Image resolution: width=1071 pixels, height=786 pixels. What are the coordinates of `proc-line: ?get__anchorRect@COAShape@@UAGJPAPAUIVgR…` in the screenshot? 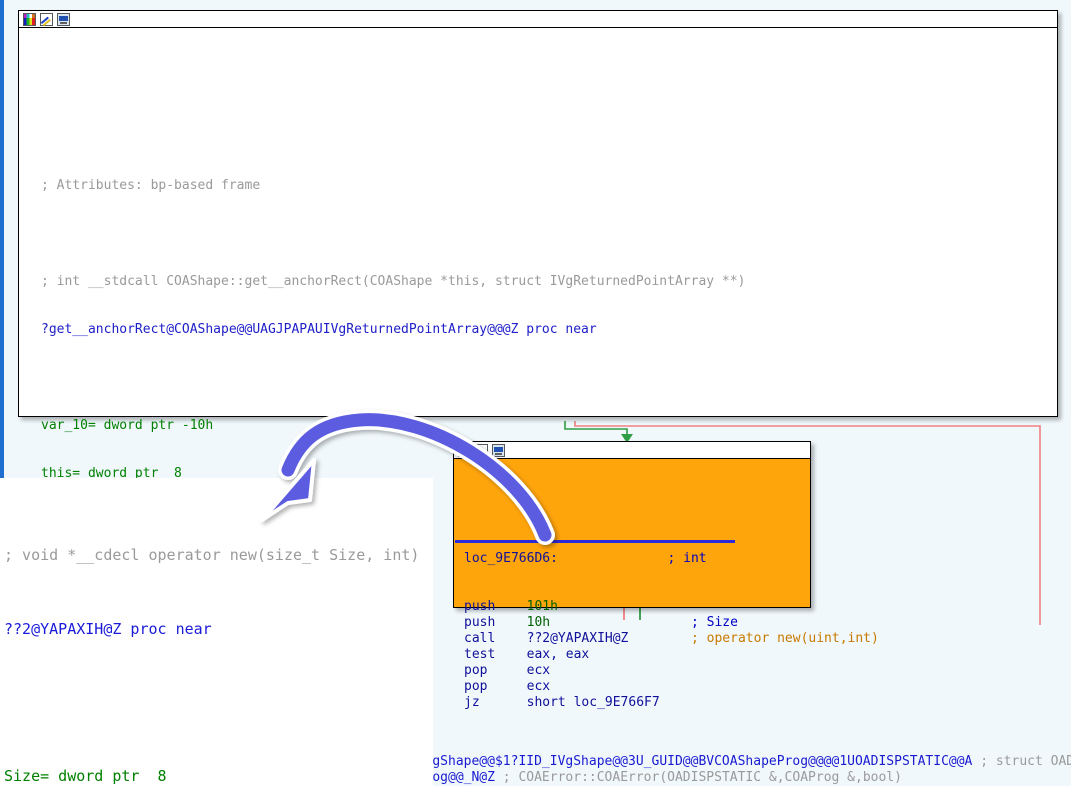 It's located at (319, 329).